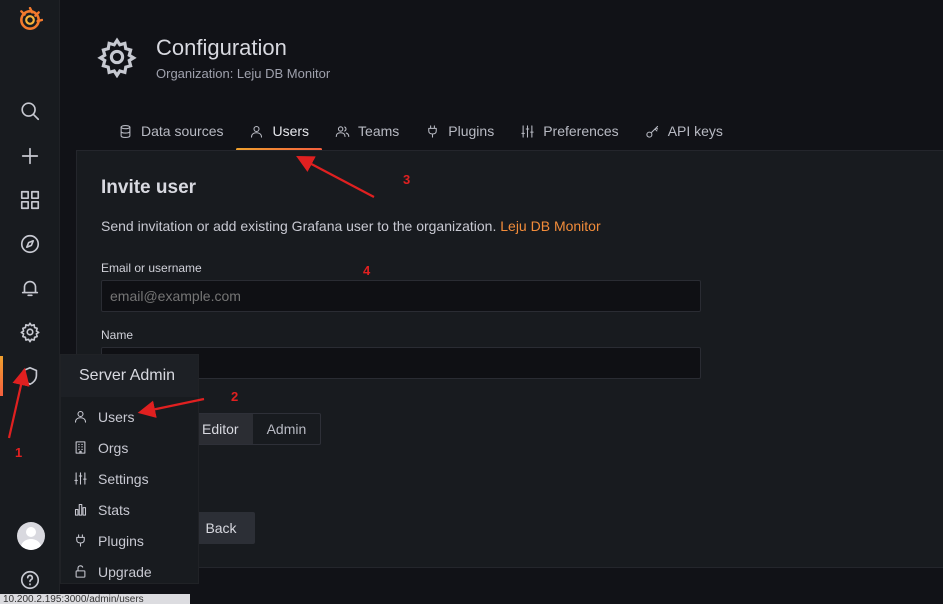 This screenshot has height=604, width=943. Describe the element at coordinates (95, 599) in the screenshot. I see `status-url-tooltip: 10.200.2.195:3000/admin/users` at that location.